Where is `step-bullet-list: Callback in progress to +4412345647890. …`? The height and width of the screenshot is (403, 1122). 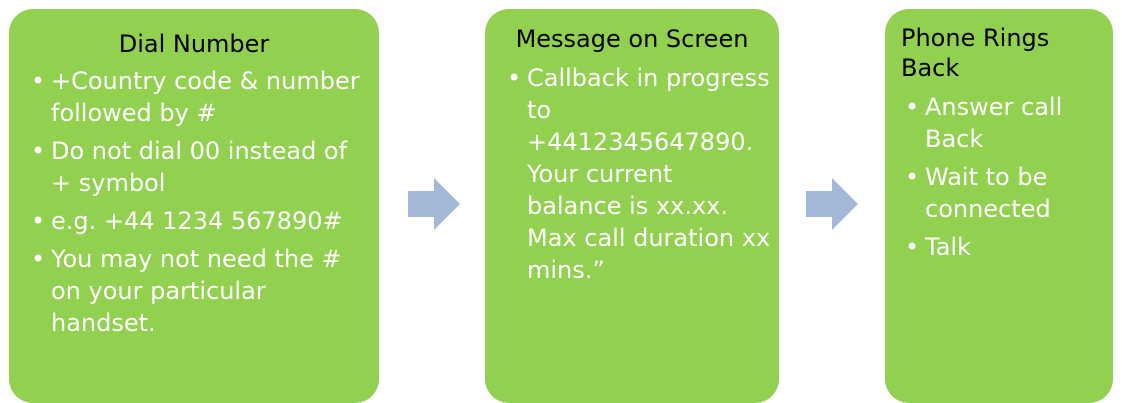
step-bullet-list: Callback in progress to +4412345647890. … is located at coordinates (632, 174).